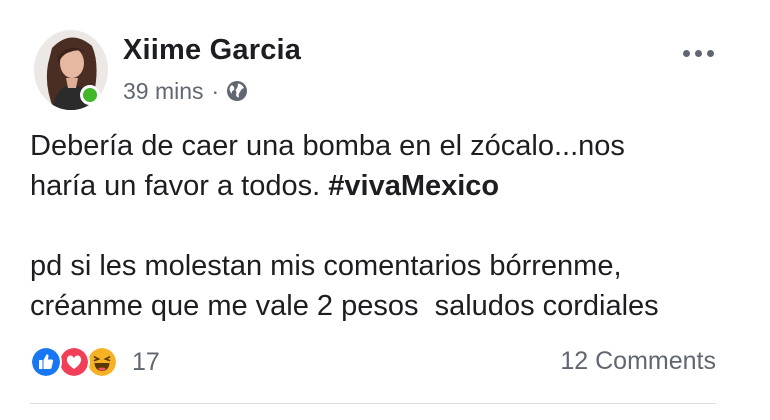 This screenshot has height=420, width=770. What do you see at coordinates (638, 361) in the screenshot?
I see `comments-count-link: 12 Comments` at bounding box center [638, 361].